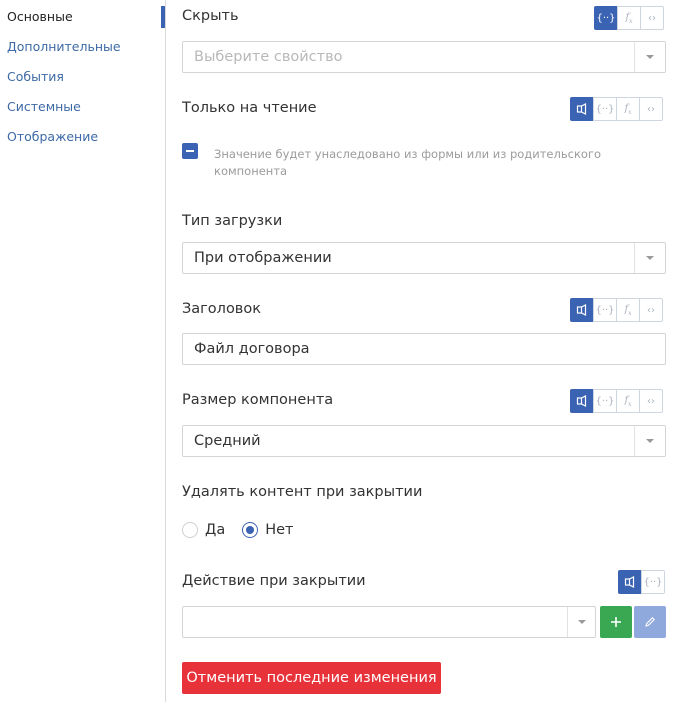  I want to click on title-mode-switcher: {··} fx ‹›, so click(616, 310).